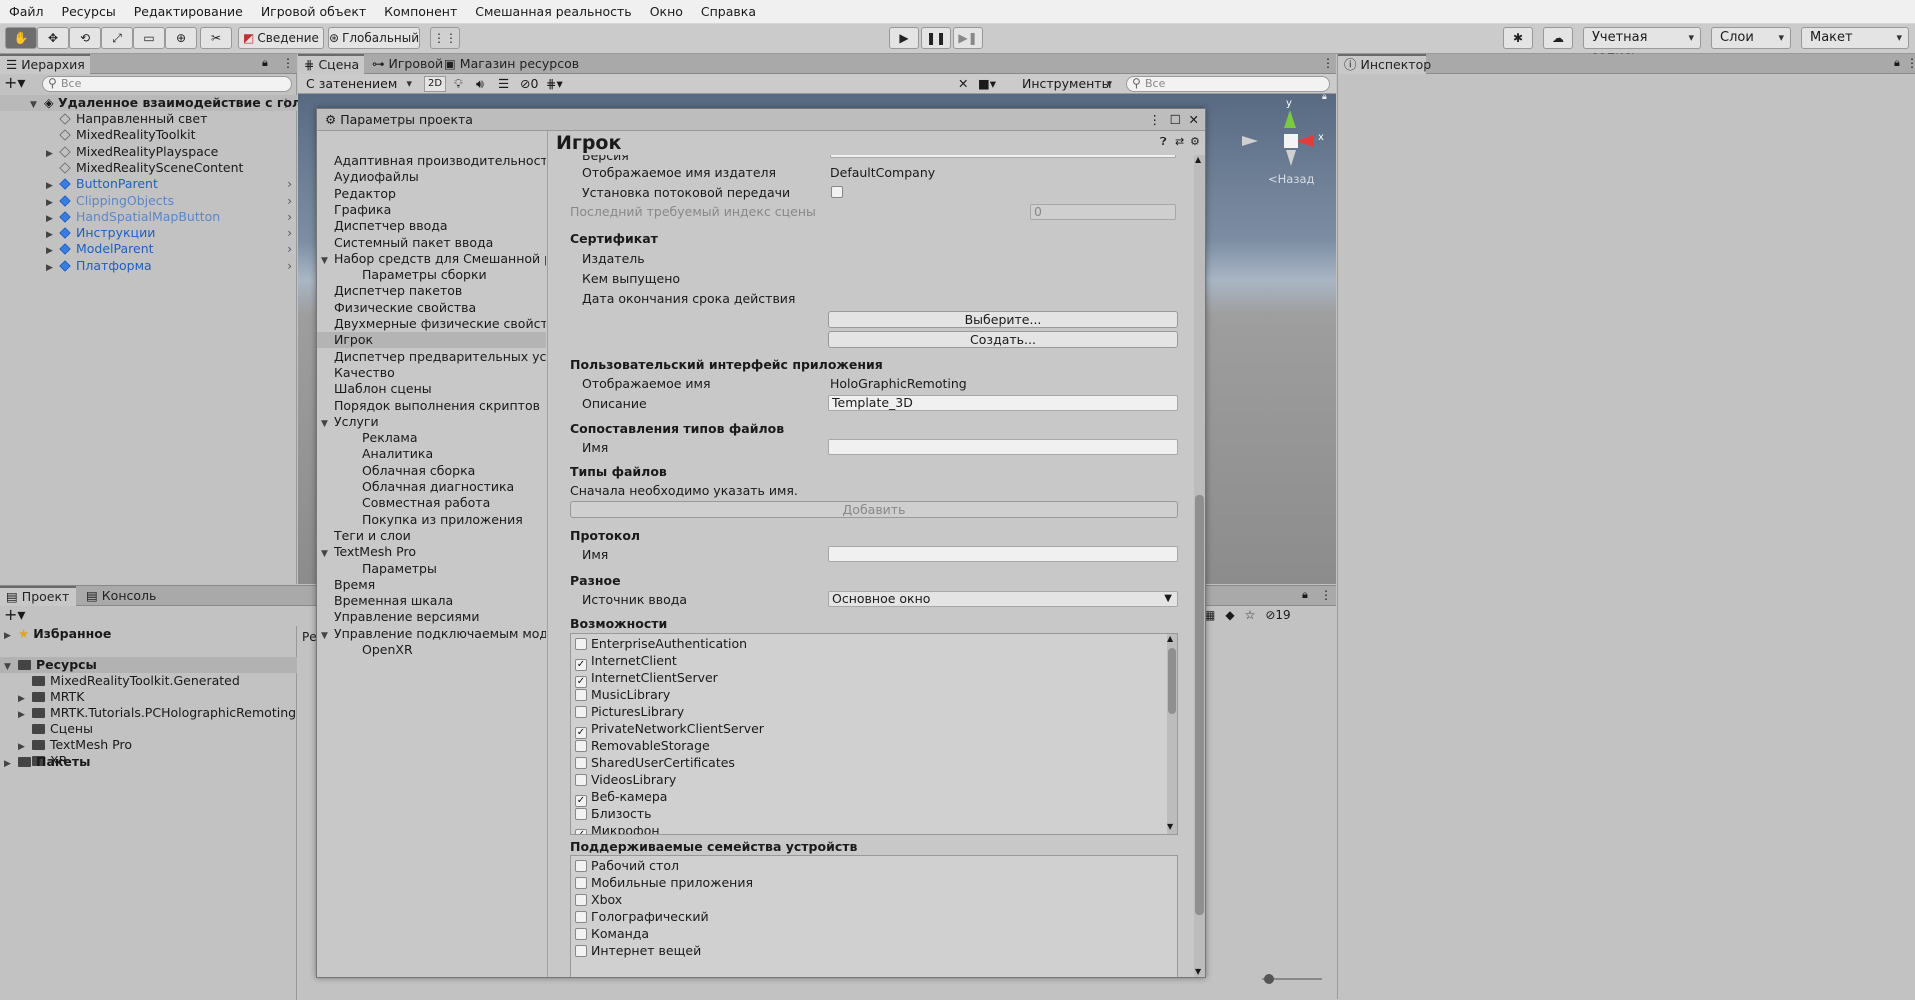 The width and height of the screenshot is (1915, 1000). What do you see at coordinates (57, 634) in the screenshot?
I see `favorites-row: ▶ ★ Избранное` at bounding box center [57, 634].